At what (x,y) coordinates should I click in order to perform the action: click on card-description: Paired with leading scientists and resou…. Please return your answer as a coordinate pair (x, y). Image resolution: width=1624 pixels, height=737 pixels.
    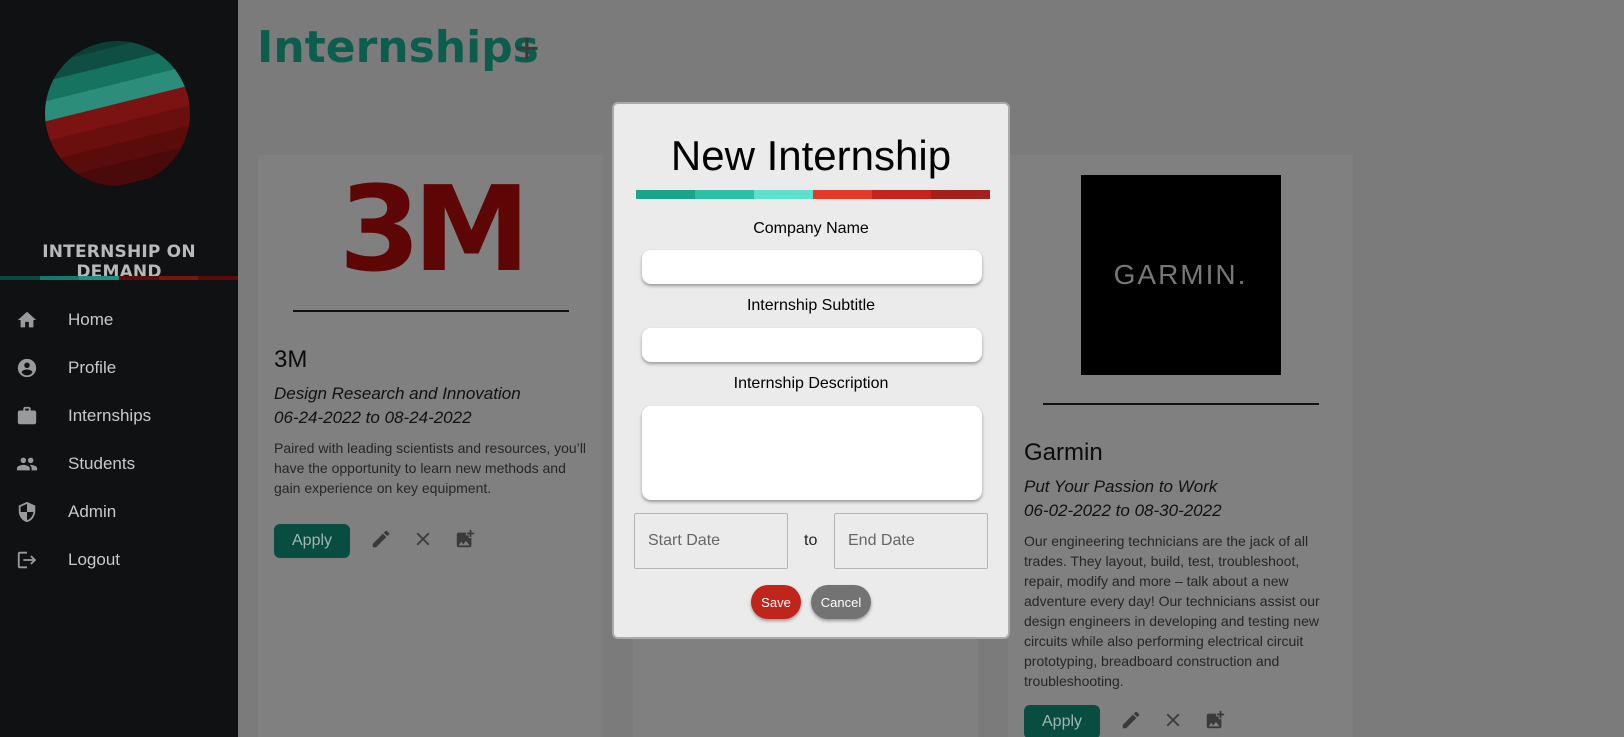
    Looking at the image, I should click on (430, 468).